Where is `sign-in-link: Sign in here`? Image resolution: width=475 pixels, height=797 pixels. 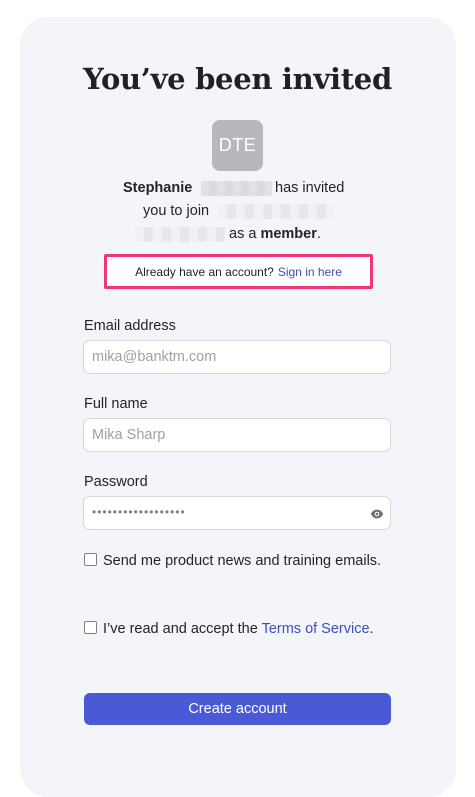
sign-in-link: Sign in here is located at coordinates (310, 272).